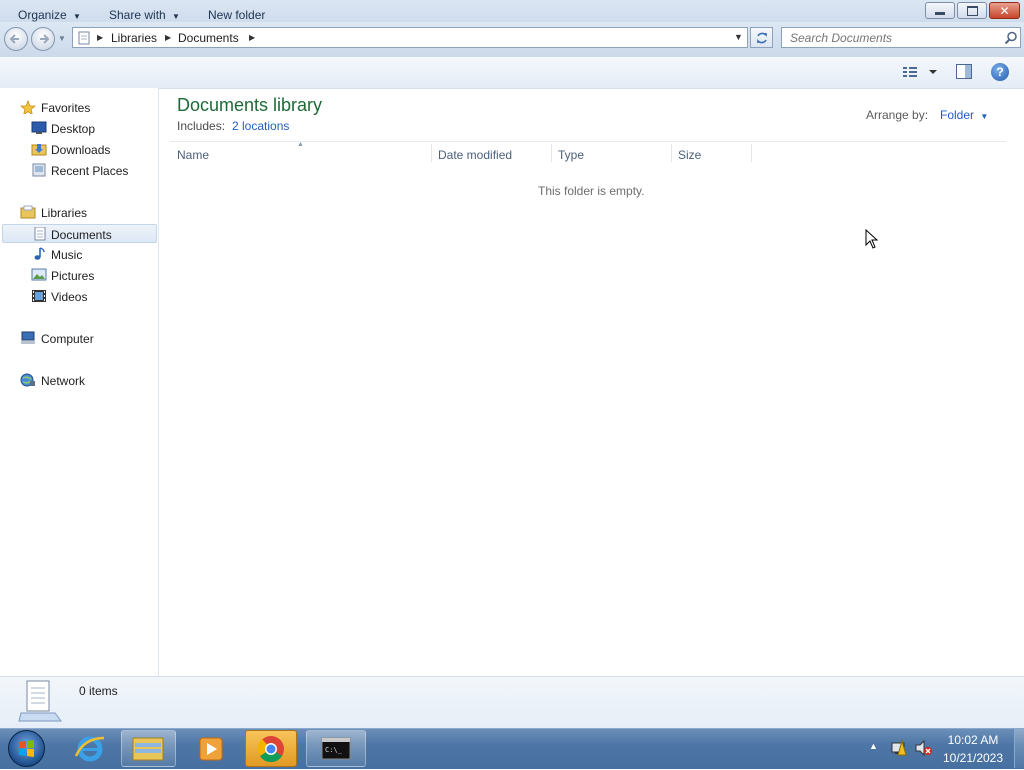 This screenshot has width=1024, height=770. I want to click on nav-network: Network, so click(78, 380).